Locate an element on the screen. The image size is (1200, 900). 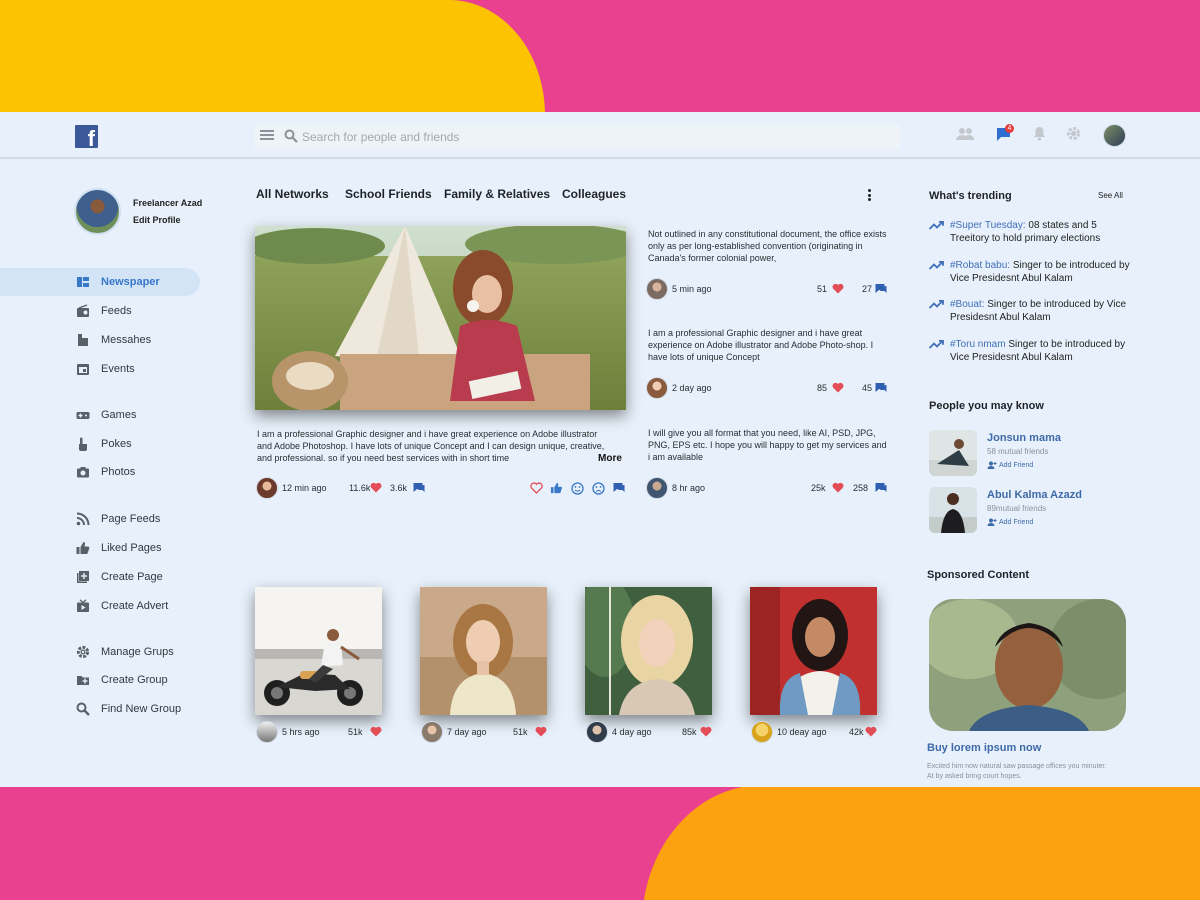
sidebar-item-pokes: Pokes is located at coordinates (100, 444).